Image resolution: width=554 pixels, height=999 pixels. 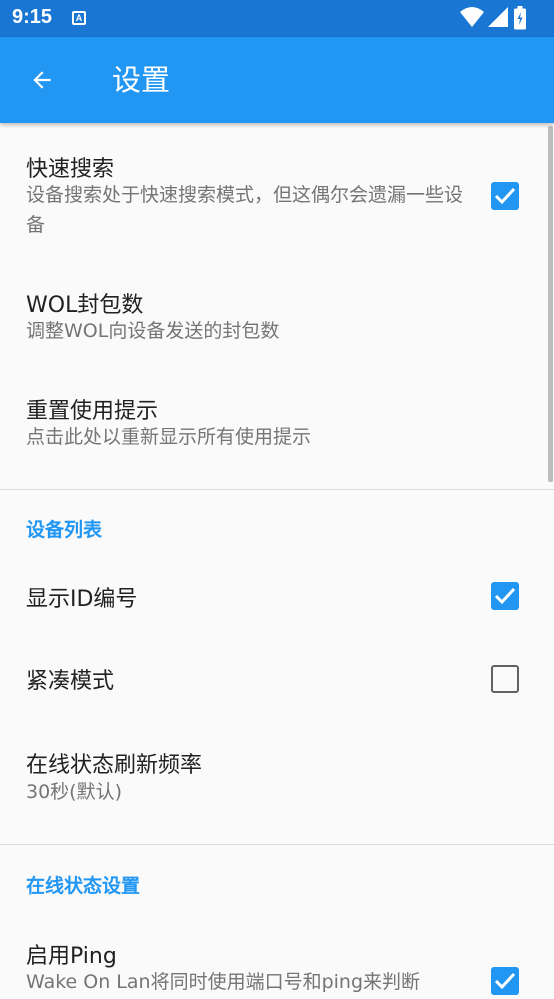 I want to click on pref-title: 紧凑模式, so click(x=70, y=681).